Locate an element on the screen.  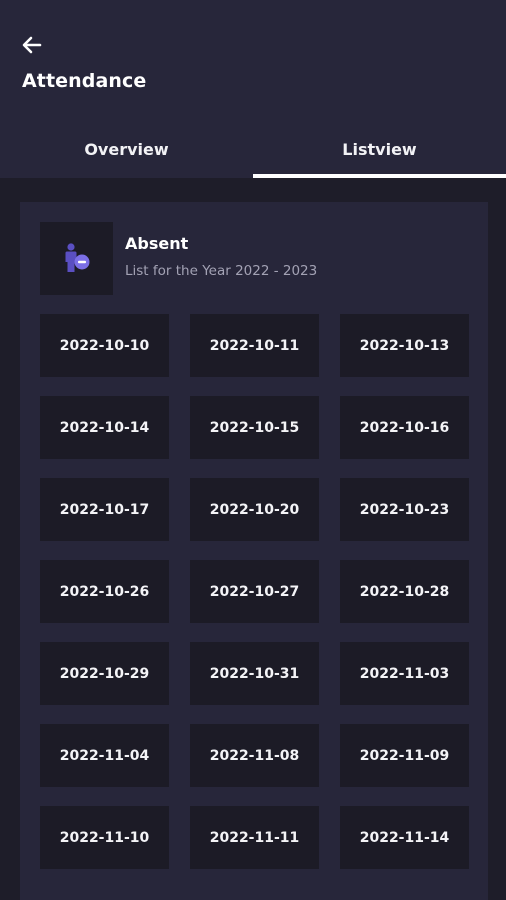
absent-date-cell: 2022-10-17 is located at coordinates (104, 509).